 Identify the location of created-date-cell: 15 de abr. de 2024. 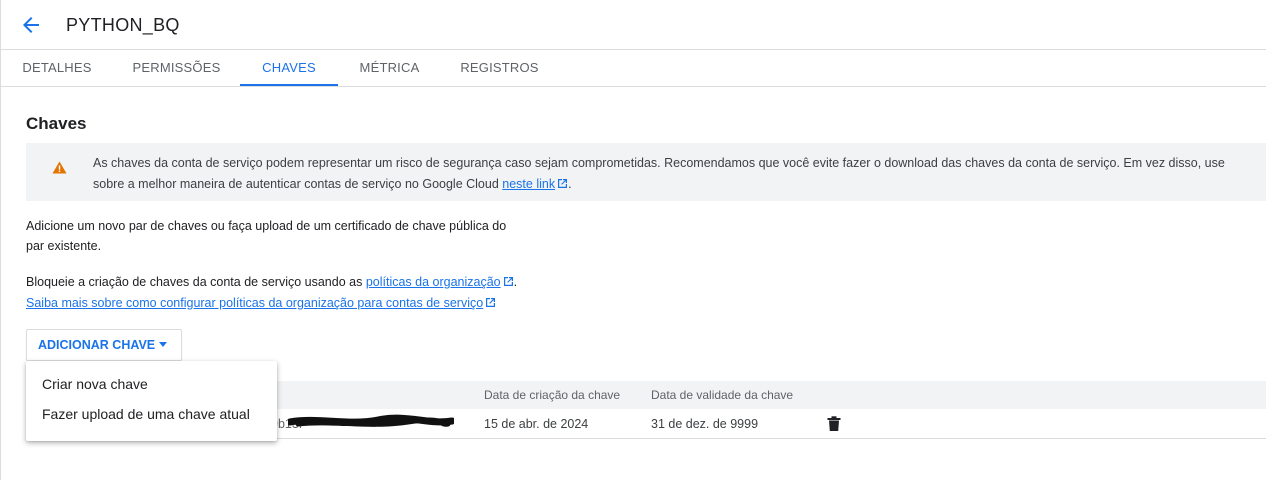
(536, 424).